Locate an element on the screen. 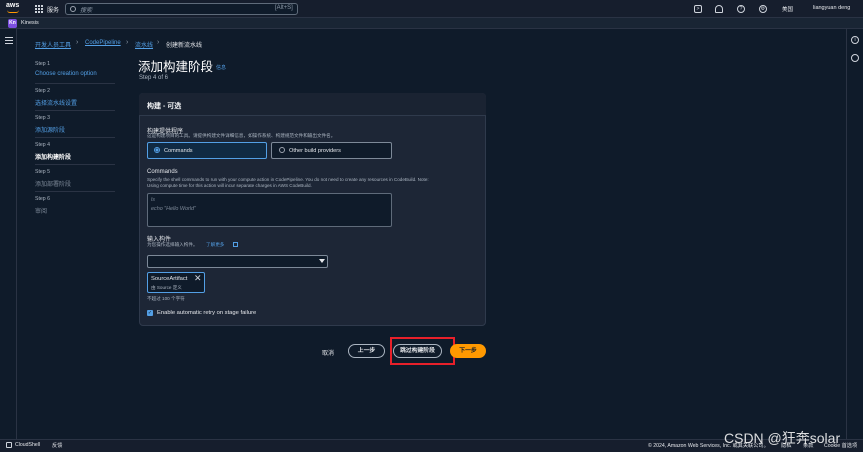 The image size is (863, 452). services-menu: 服务 is located at coordinates (53, 9).